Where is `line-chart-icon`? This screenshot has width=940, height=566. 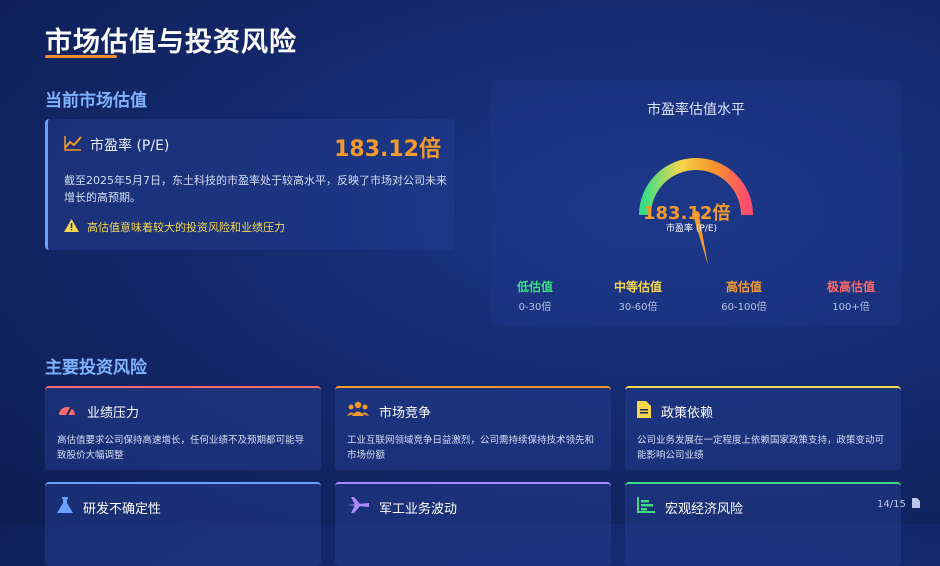
line-chart-icon is located at coordinates (73, 145).